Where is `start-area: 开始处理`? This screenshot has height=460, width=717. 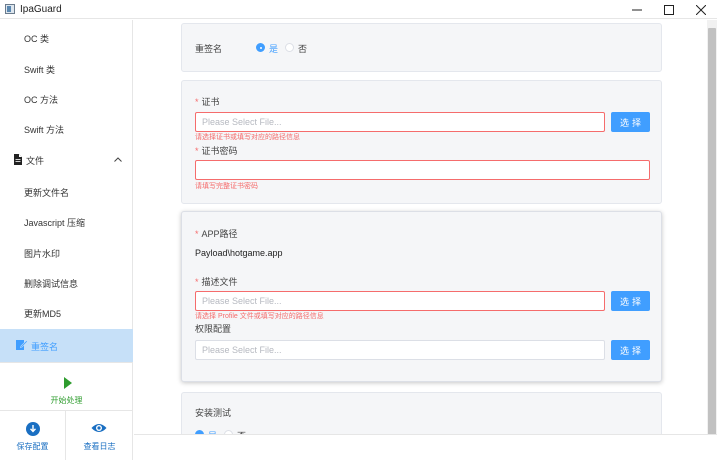 start-area: 开始处理 is located at coordinates (66, 386).